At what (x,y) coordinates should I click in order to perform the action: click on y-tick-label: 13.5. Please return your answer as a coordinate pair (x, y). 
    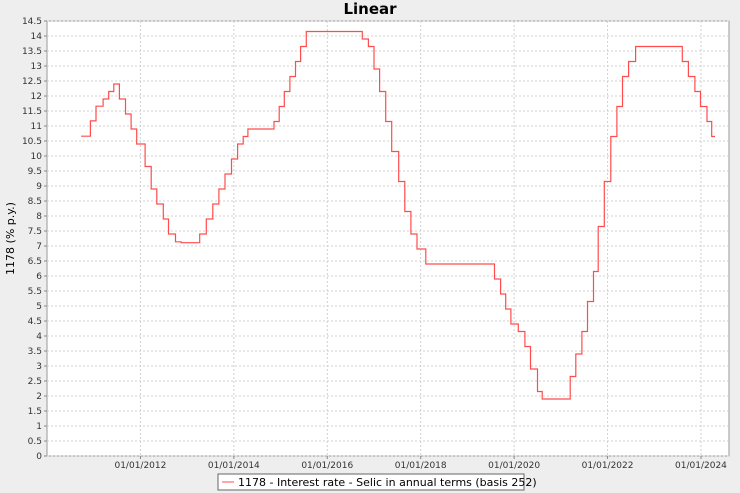
    Looking at the image, I should click on (32, 52).